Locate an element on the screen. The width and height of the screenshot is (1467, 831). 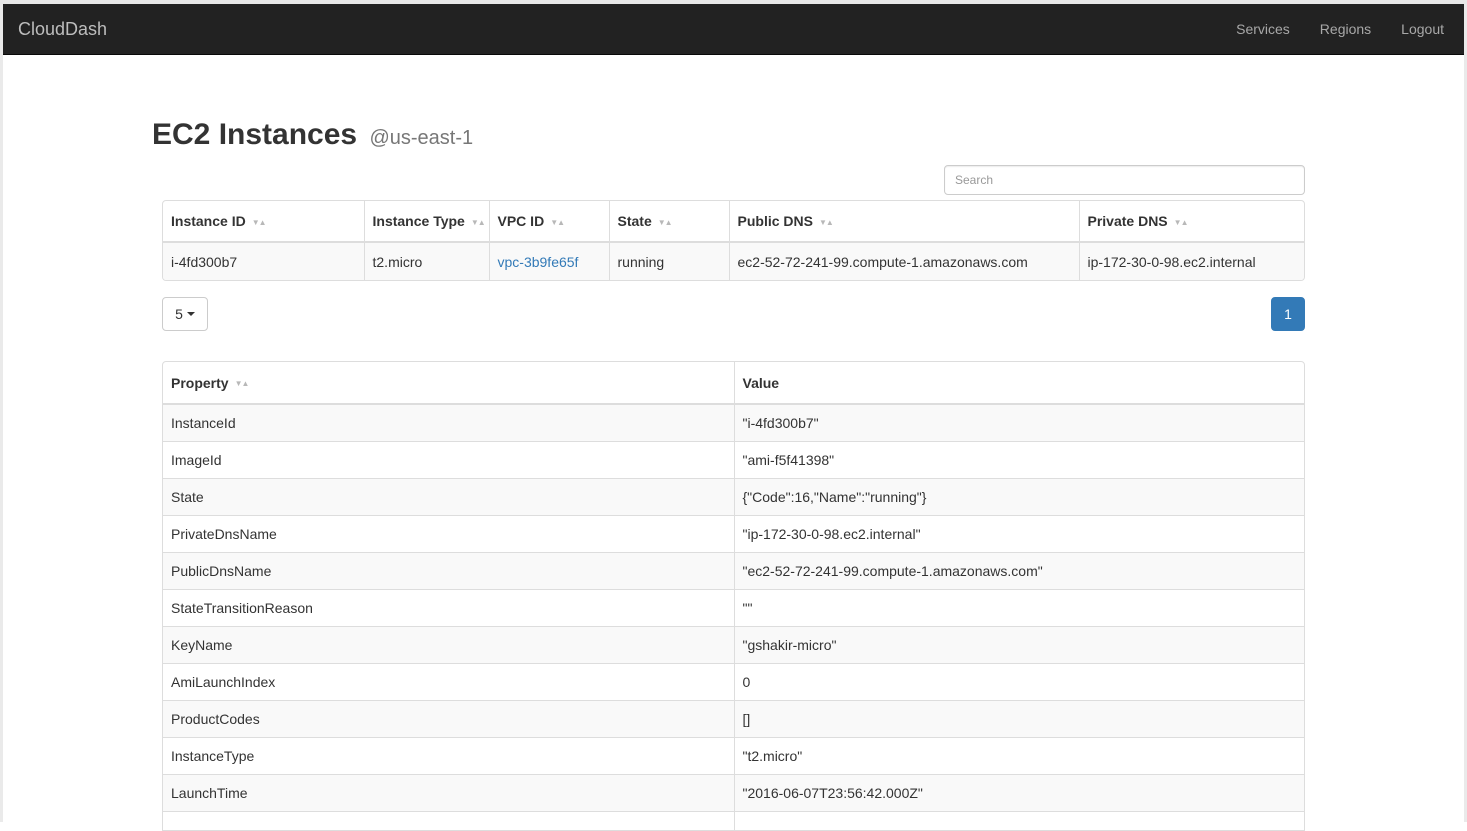
property-value: "gshakir-micro" is located at coordinates (1019, 644).